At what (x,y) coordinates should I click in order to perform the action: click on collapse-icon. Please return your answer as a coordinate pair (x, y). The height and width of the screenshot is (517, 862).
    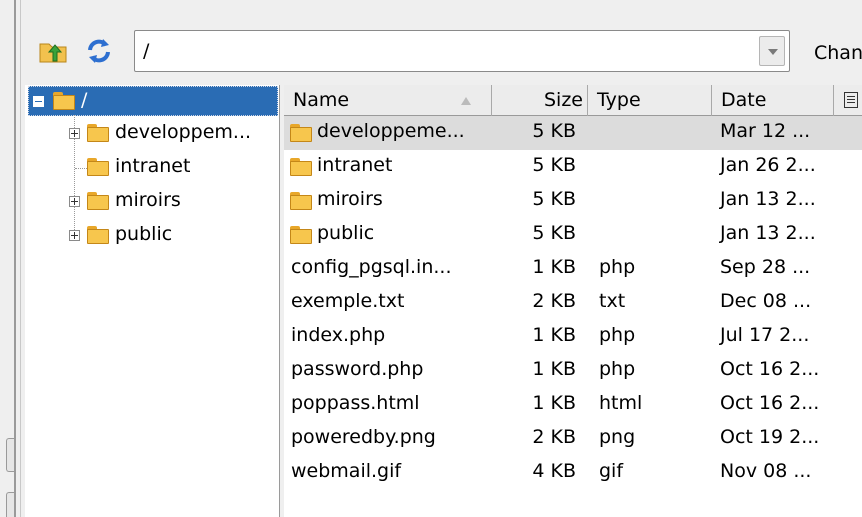
    Looking at the image, I should click on (38, 101).